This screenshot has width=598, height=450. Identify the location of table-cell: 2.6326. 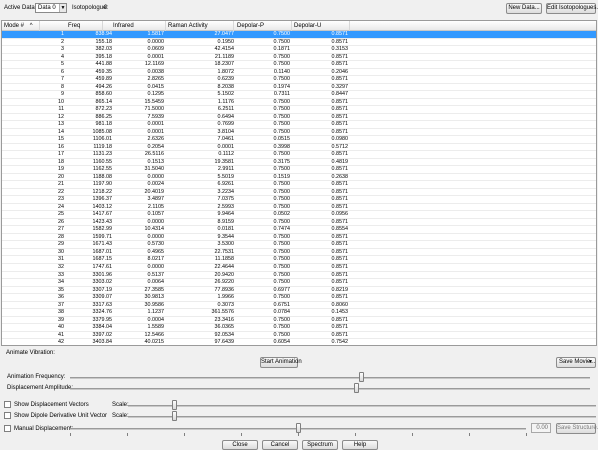
(156, 139).